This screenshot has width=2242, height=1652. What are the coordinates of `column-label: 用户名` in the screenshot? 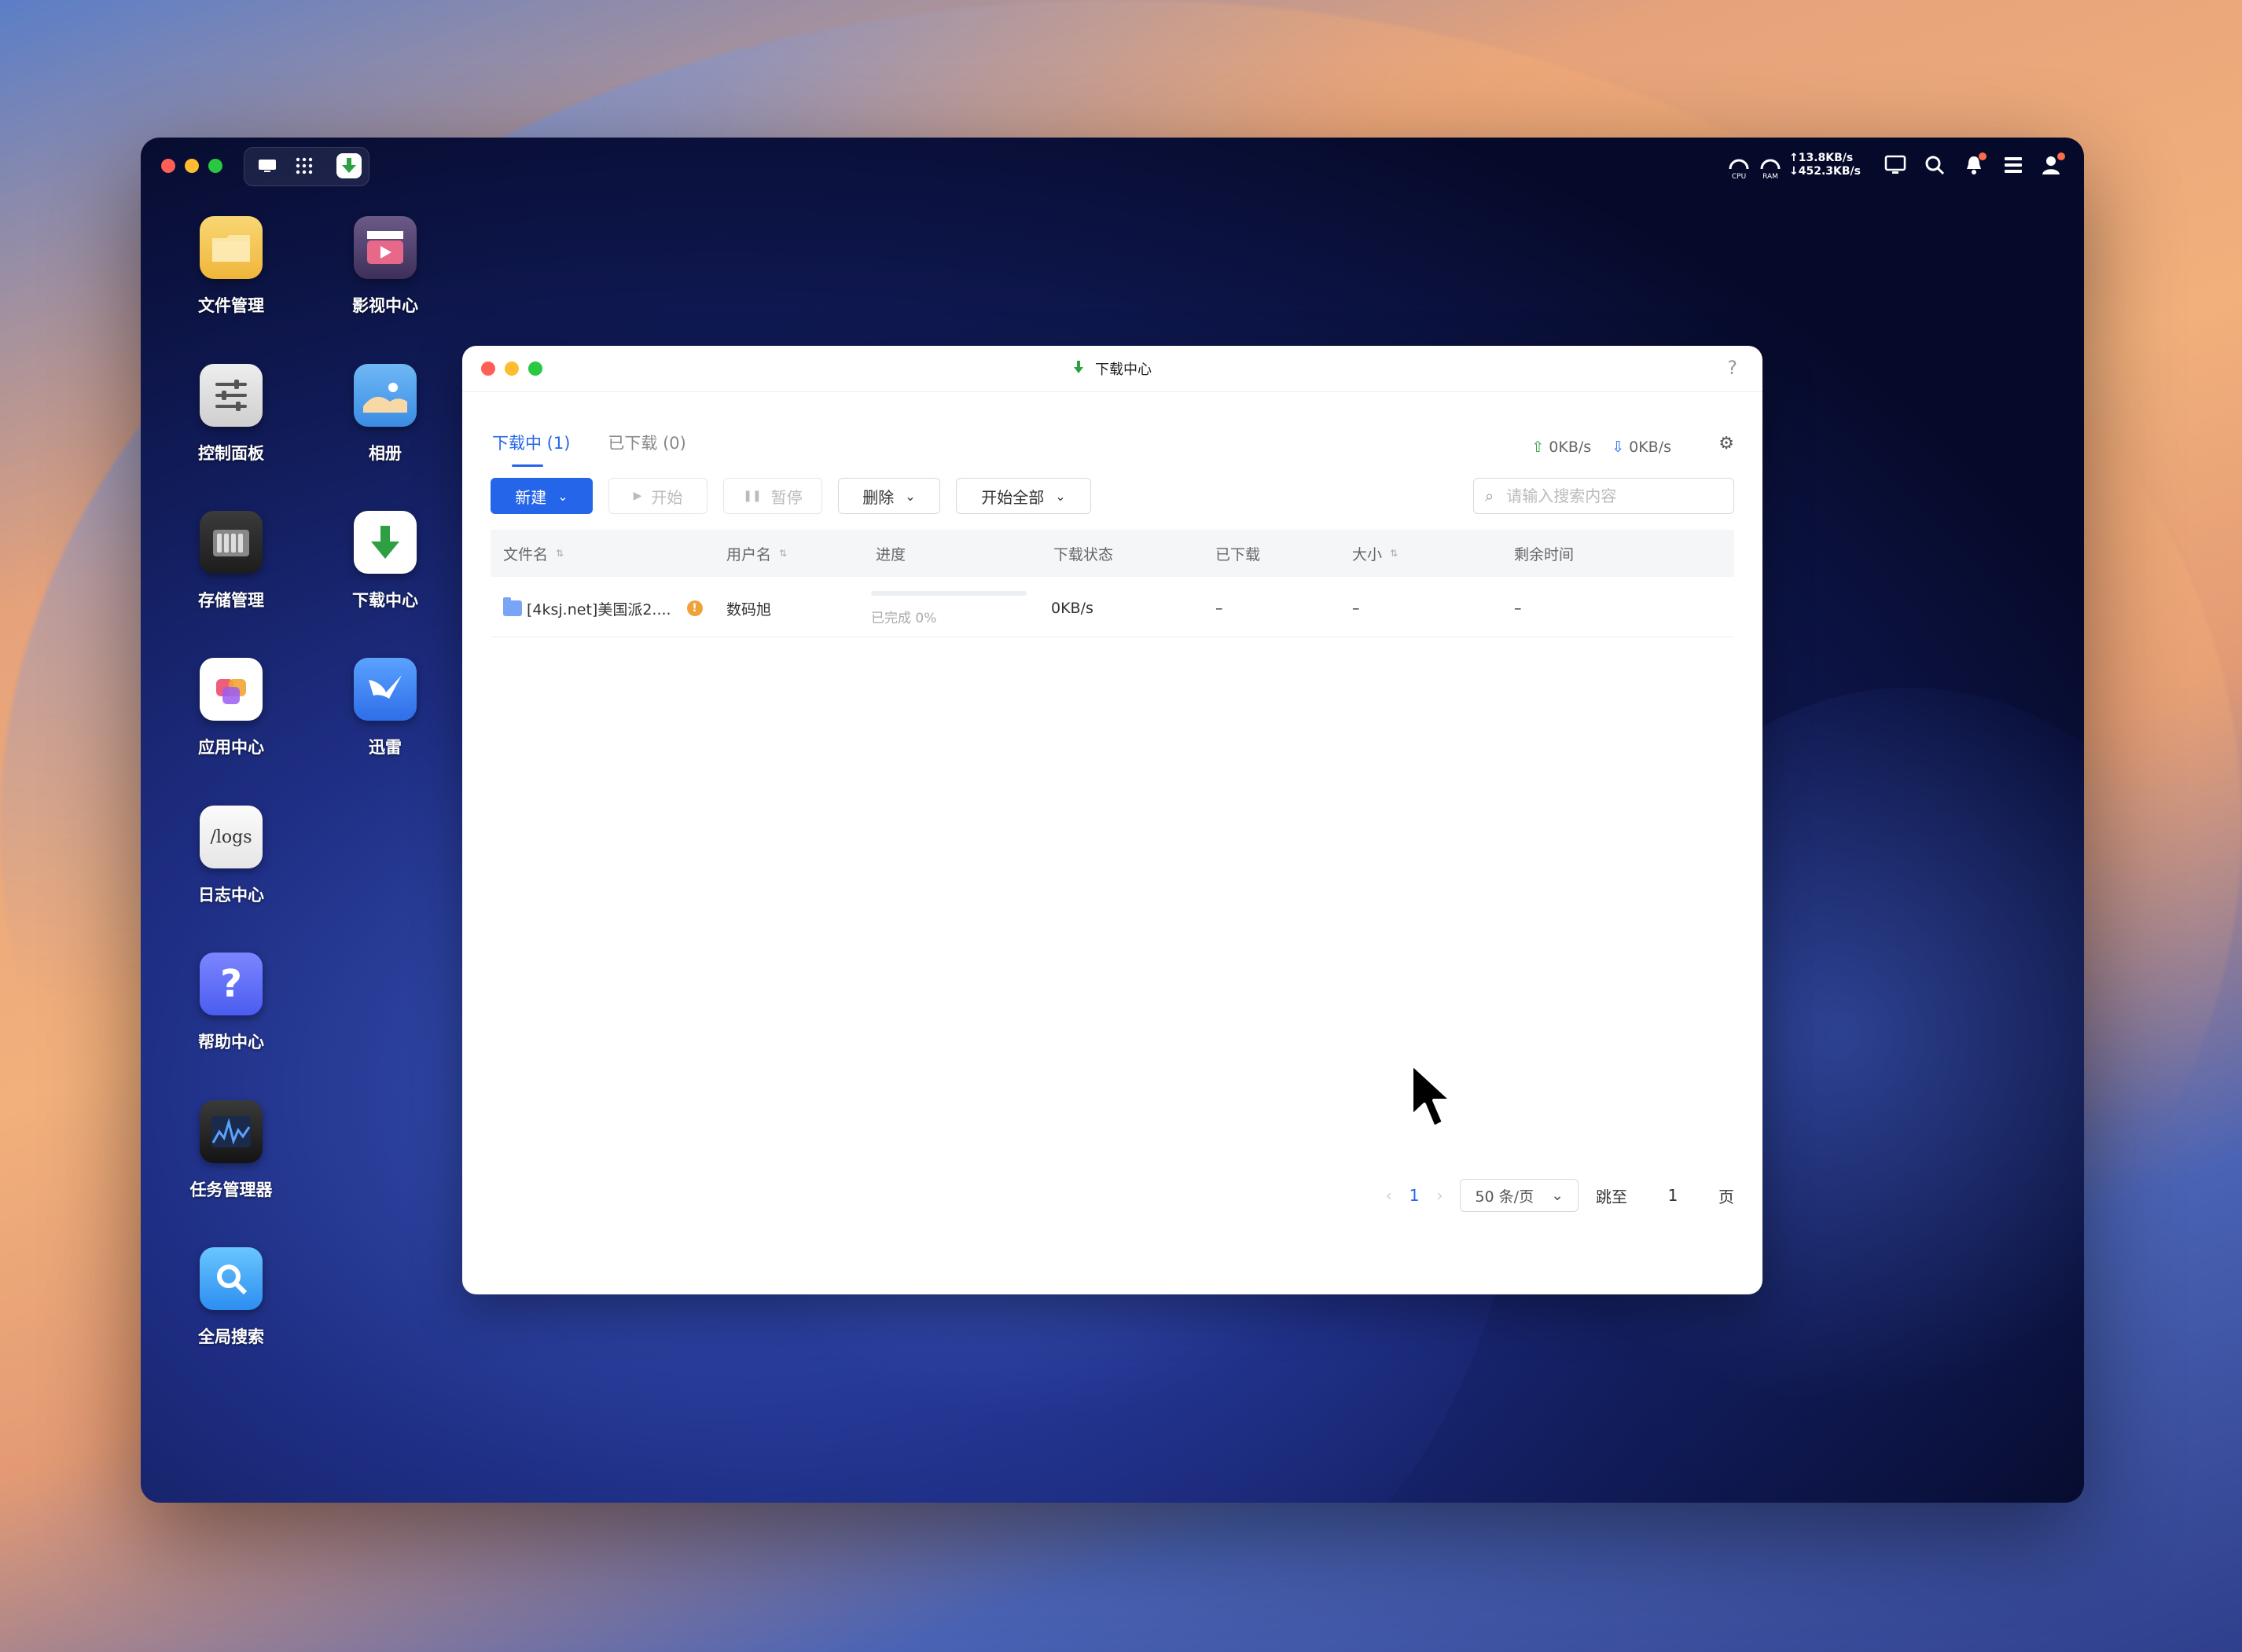 It's located at (749, 554).